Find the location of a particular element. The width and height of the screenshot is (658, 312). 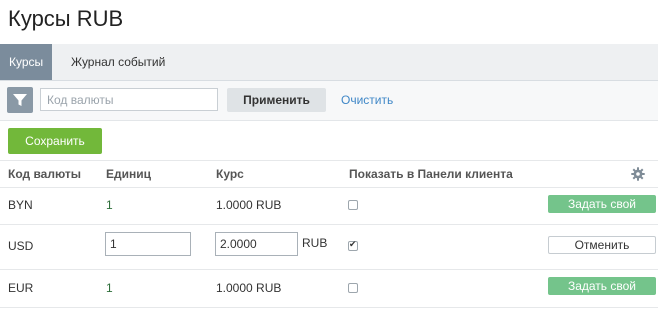

units-input is located at coordinates (148, 244).